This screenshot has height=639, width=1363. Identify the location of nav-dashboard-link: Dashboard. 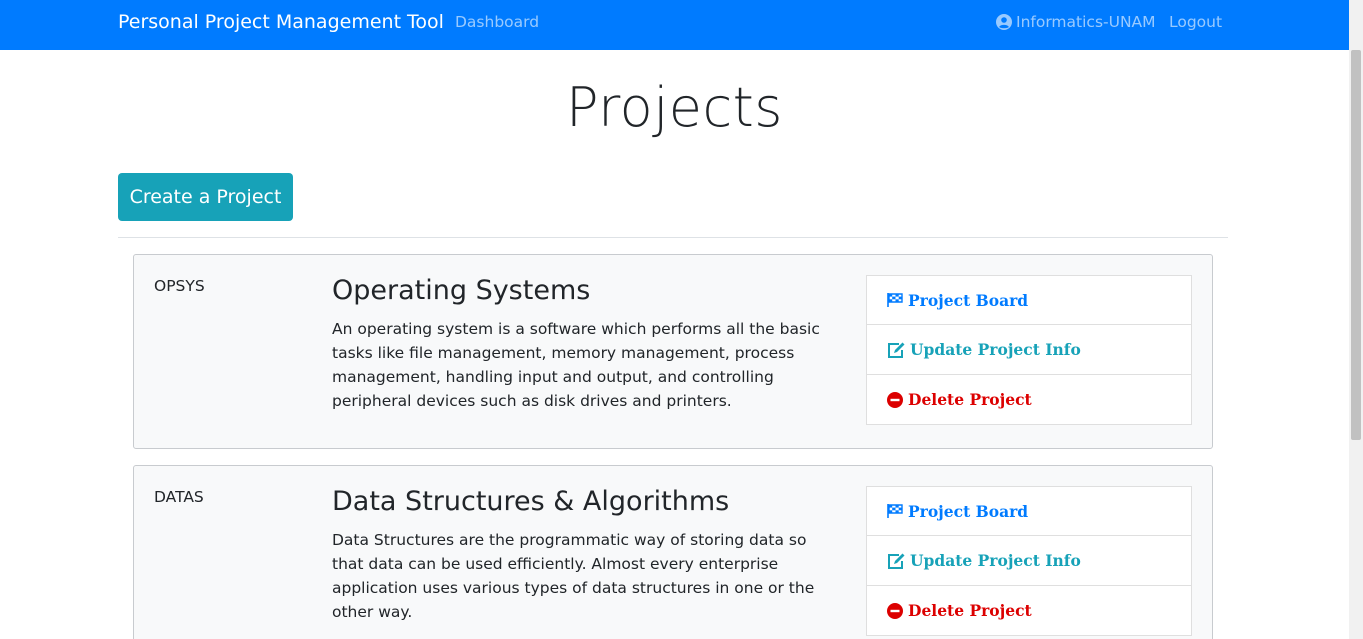
(497, 22).